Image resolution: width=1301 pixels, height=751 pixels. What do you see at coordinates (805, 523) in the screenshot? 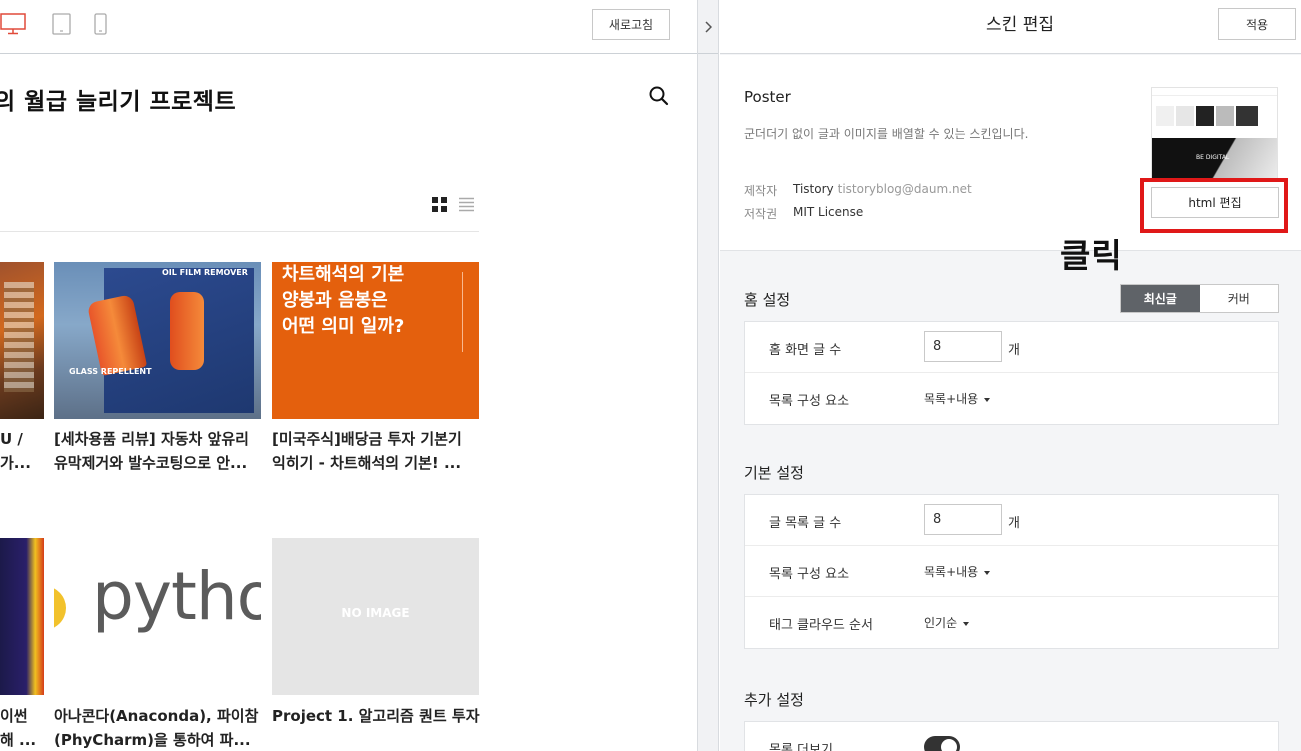
I see `setting-label: 글 목록 글 수` at bounding box center [805, 523].